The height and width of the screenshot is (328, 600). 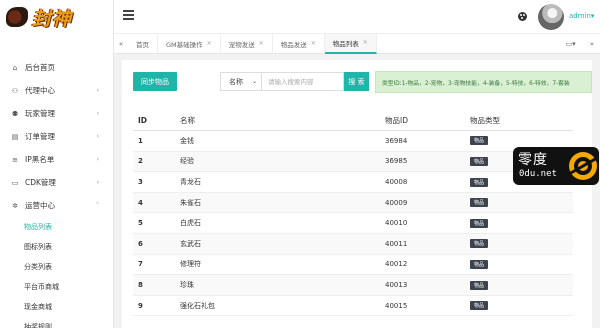 What do you see at coordinates (356, 81) in the screenshot?
I see `search-button: 搜 索` at bounding box center [356, 81].